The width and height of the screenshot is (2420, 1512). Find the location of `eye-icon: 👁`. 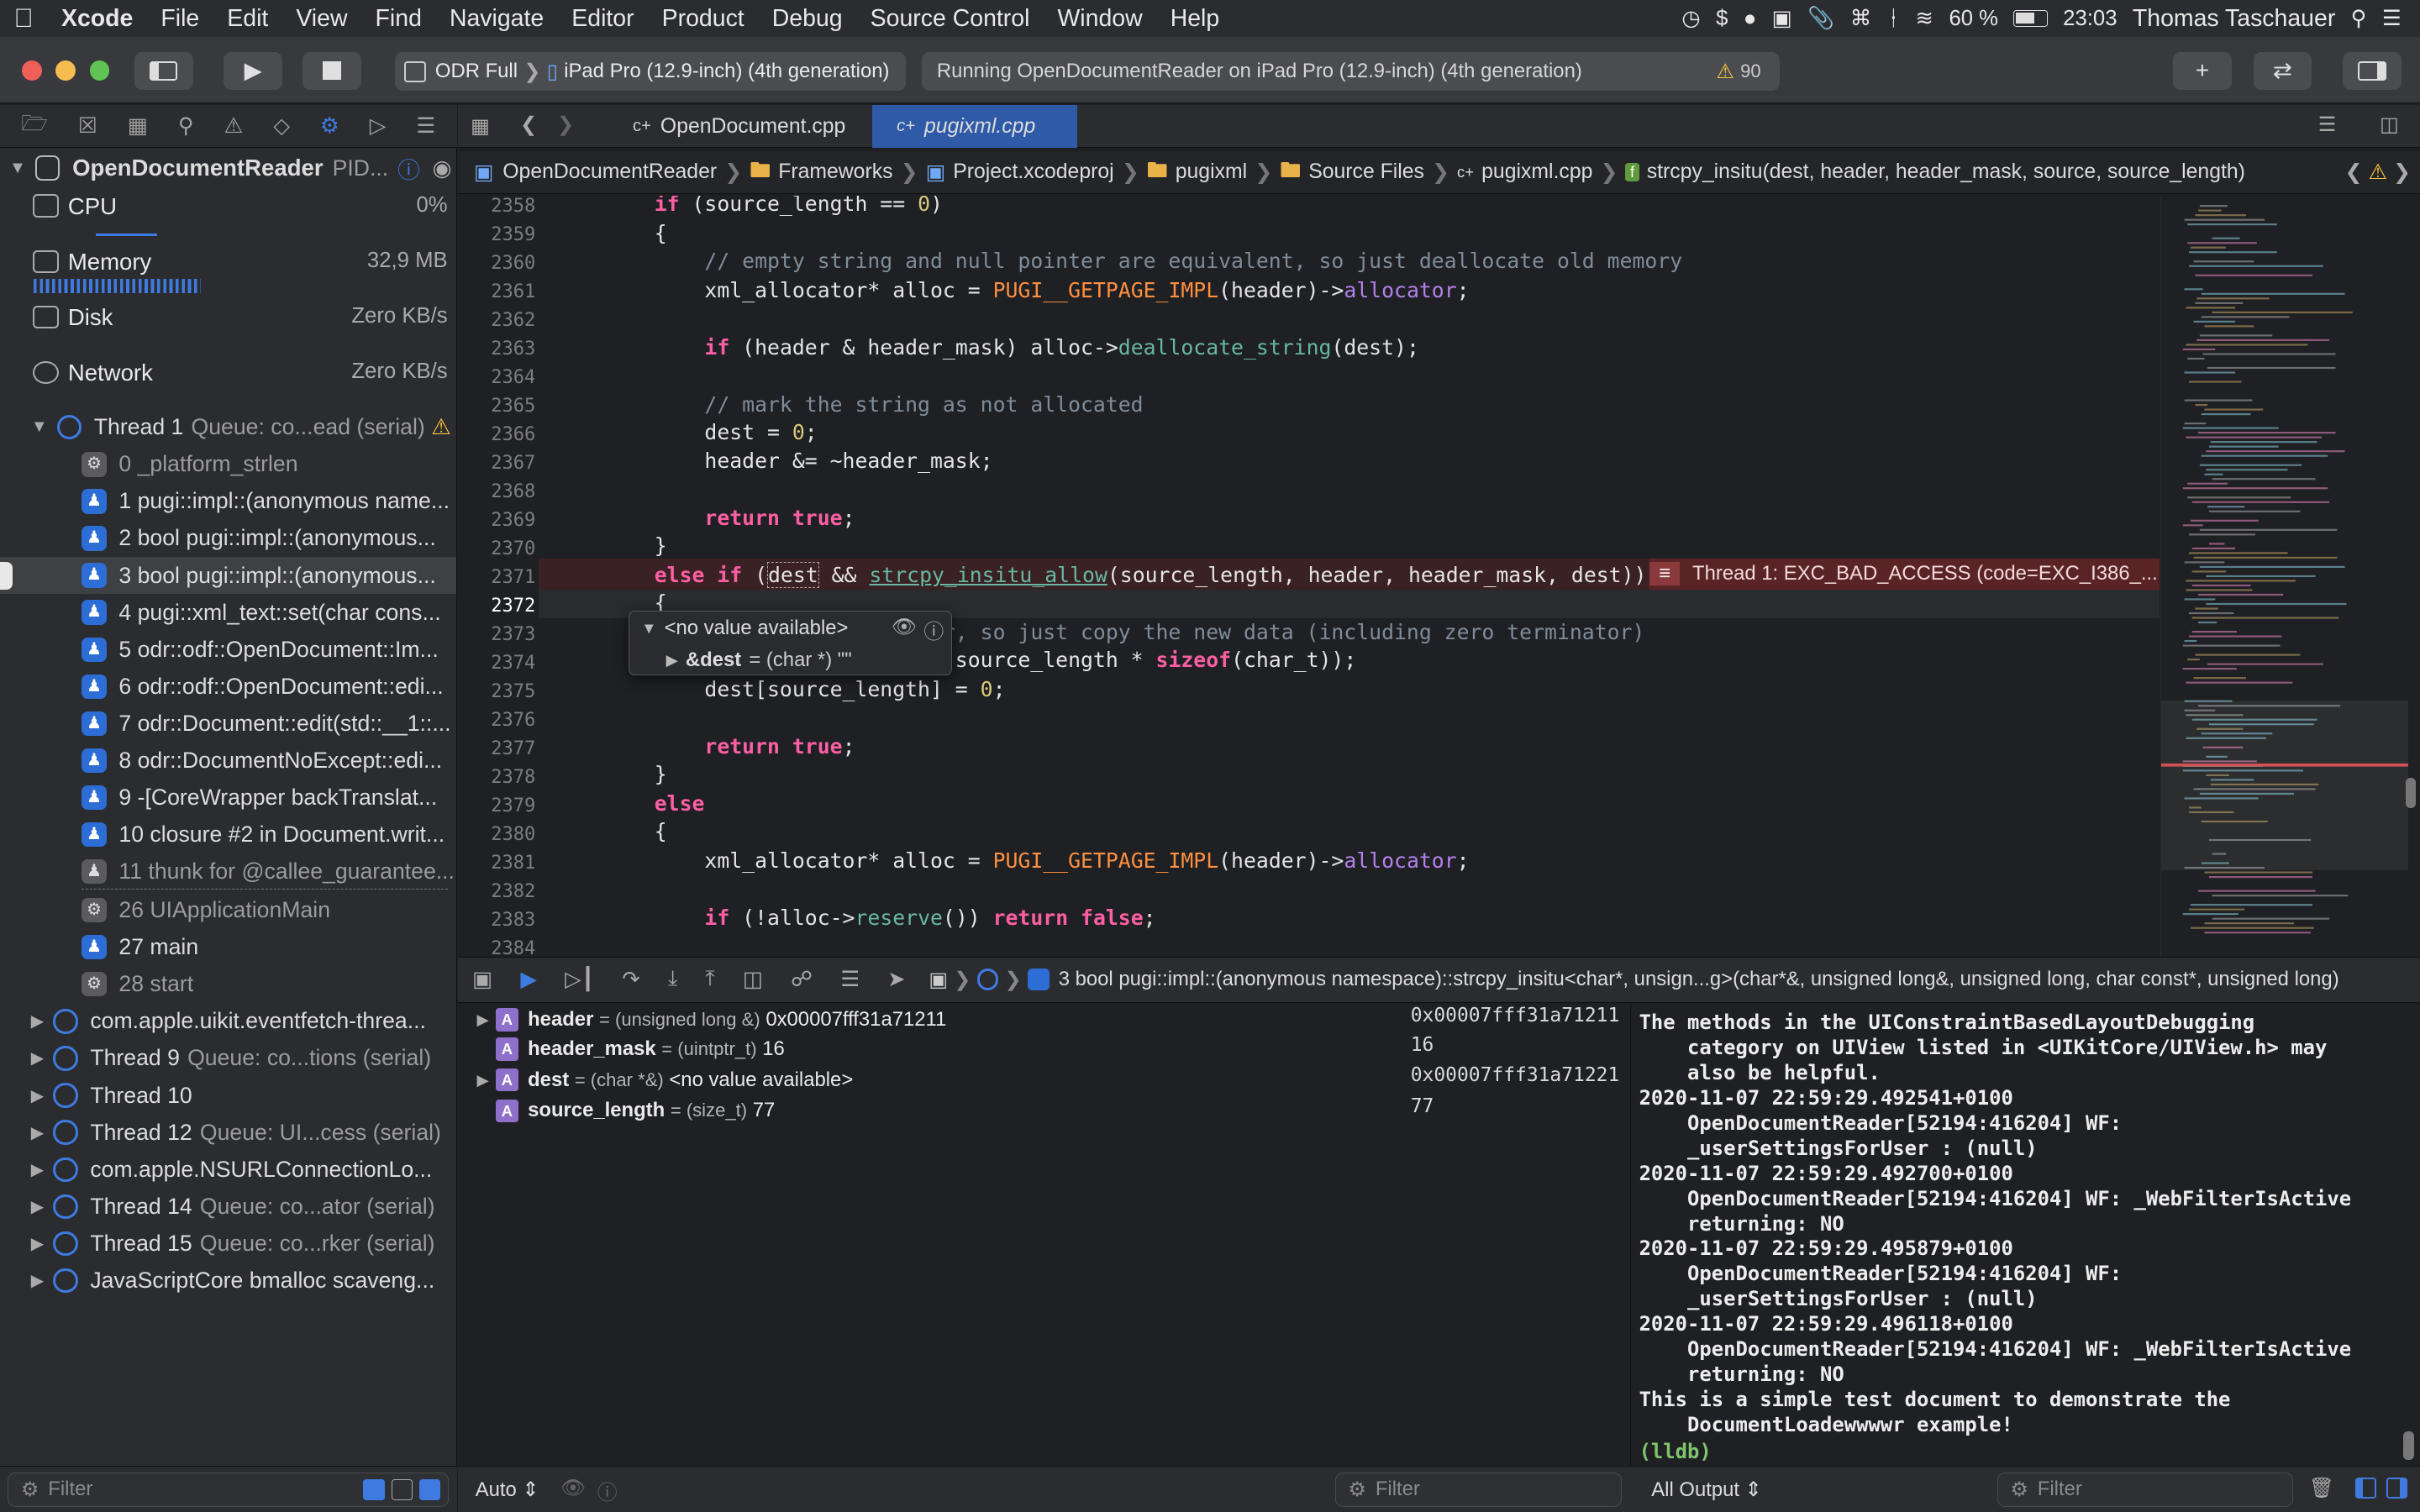

eye-icon: 👁 is located at coordinates (904, 627).